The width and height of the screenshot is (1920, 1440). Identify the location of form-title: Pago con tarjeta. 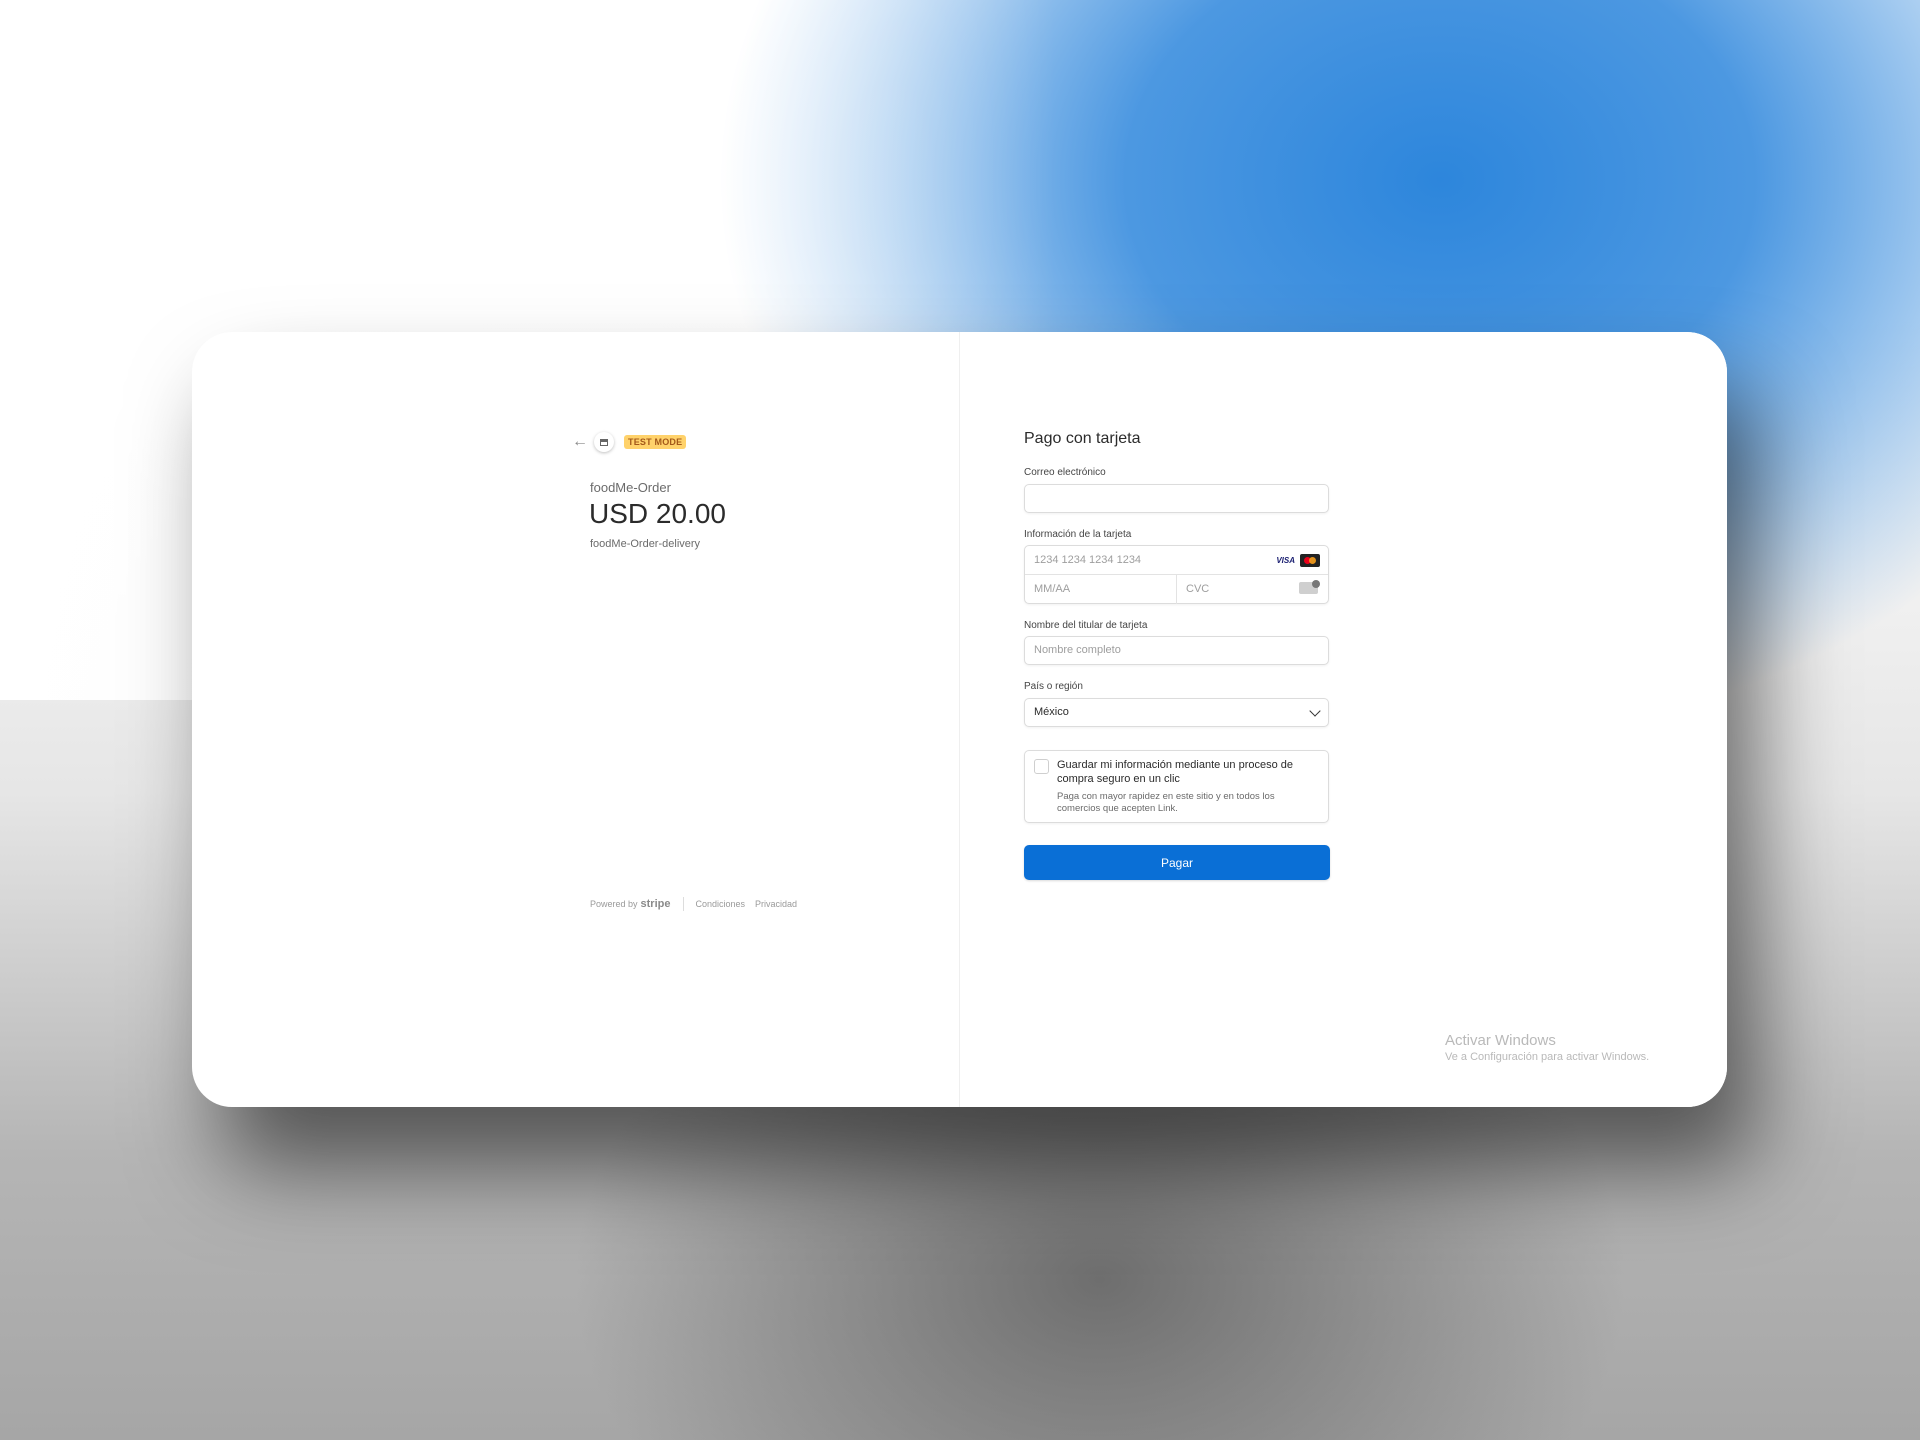
(1082, 438).